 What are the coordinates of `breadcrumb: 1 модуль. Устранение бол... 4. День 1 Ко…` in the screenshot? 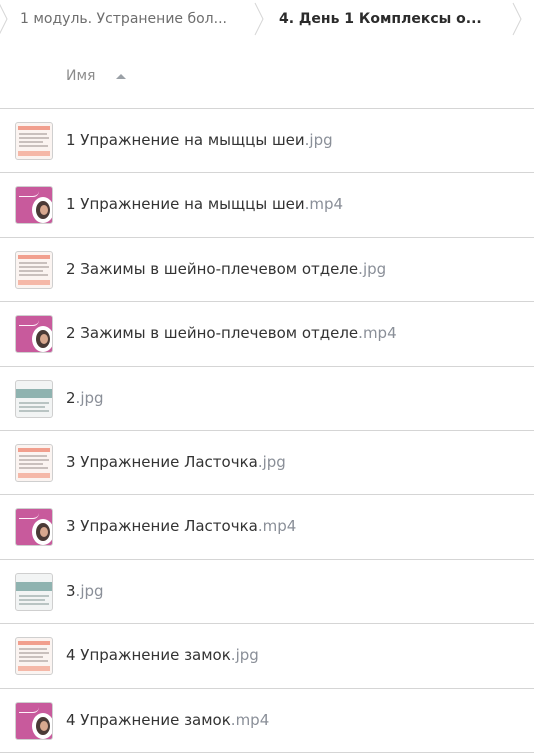 It's located at (267, 19).